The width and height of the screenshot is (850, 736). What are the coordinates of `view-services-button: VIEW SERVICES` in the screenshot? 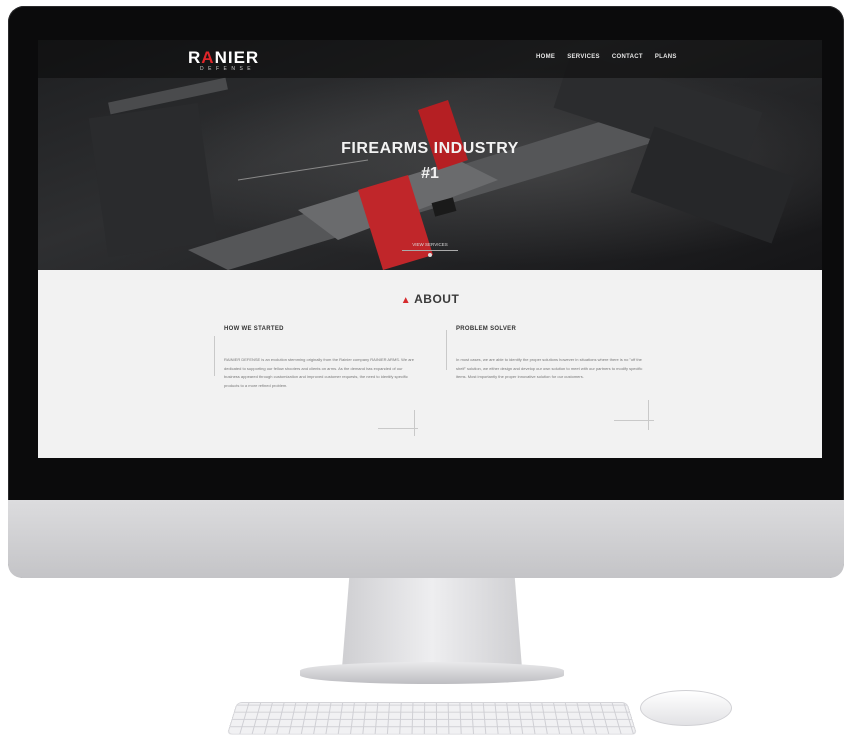 It's located at (430, 245).